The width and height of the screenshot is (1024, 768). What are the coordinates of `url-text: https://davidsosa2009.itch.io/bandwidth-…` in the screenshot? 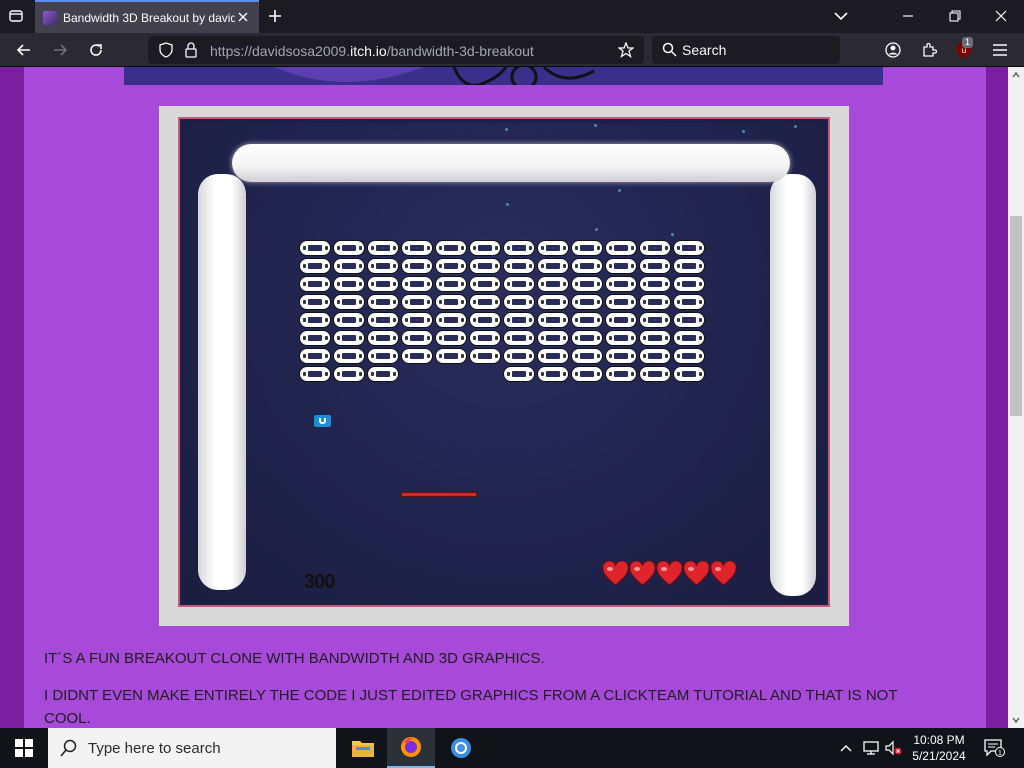 It's located at (372, 51).